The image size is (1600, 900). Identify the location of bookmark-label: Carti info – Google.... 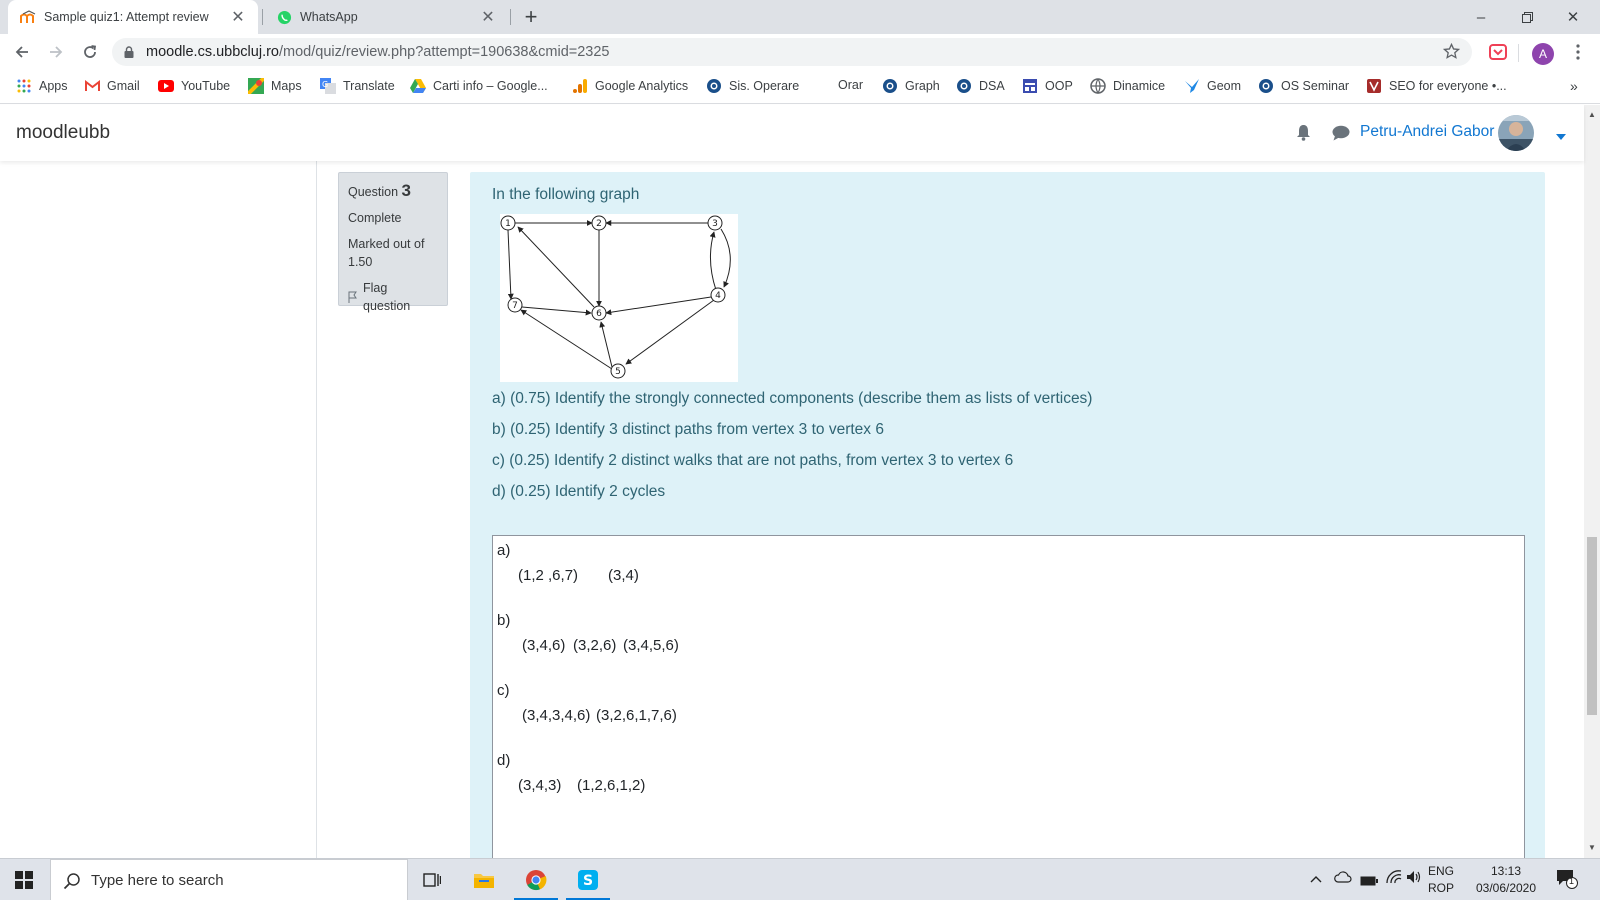
(490, 86).